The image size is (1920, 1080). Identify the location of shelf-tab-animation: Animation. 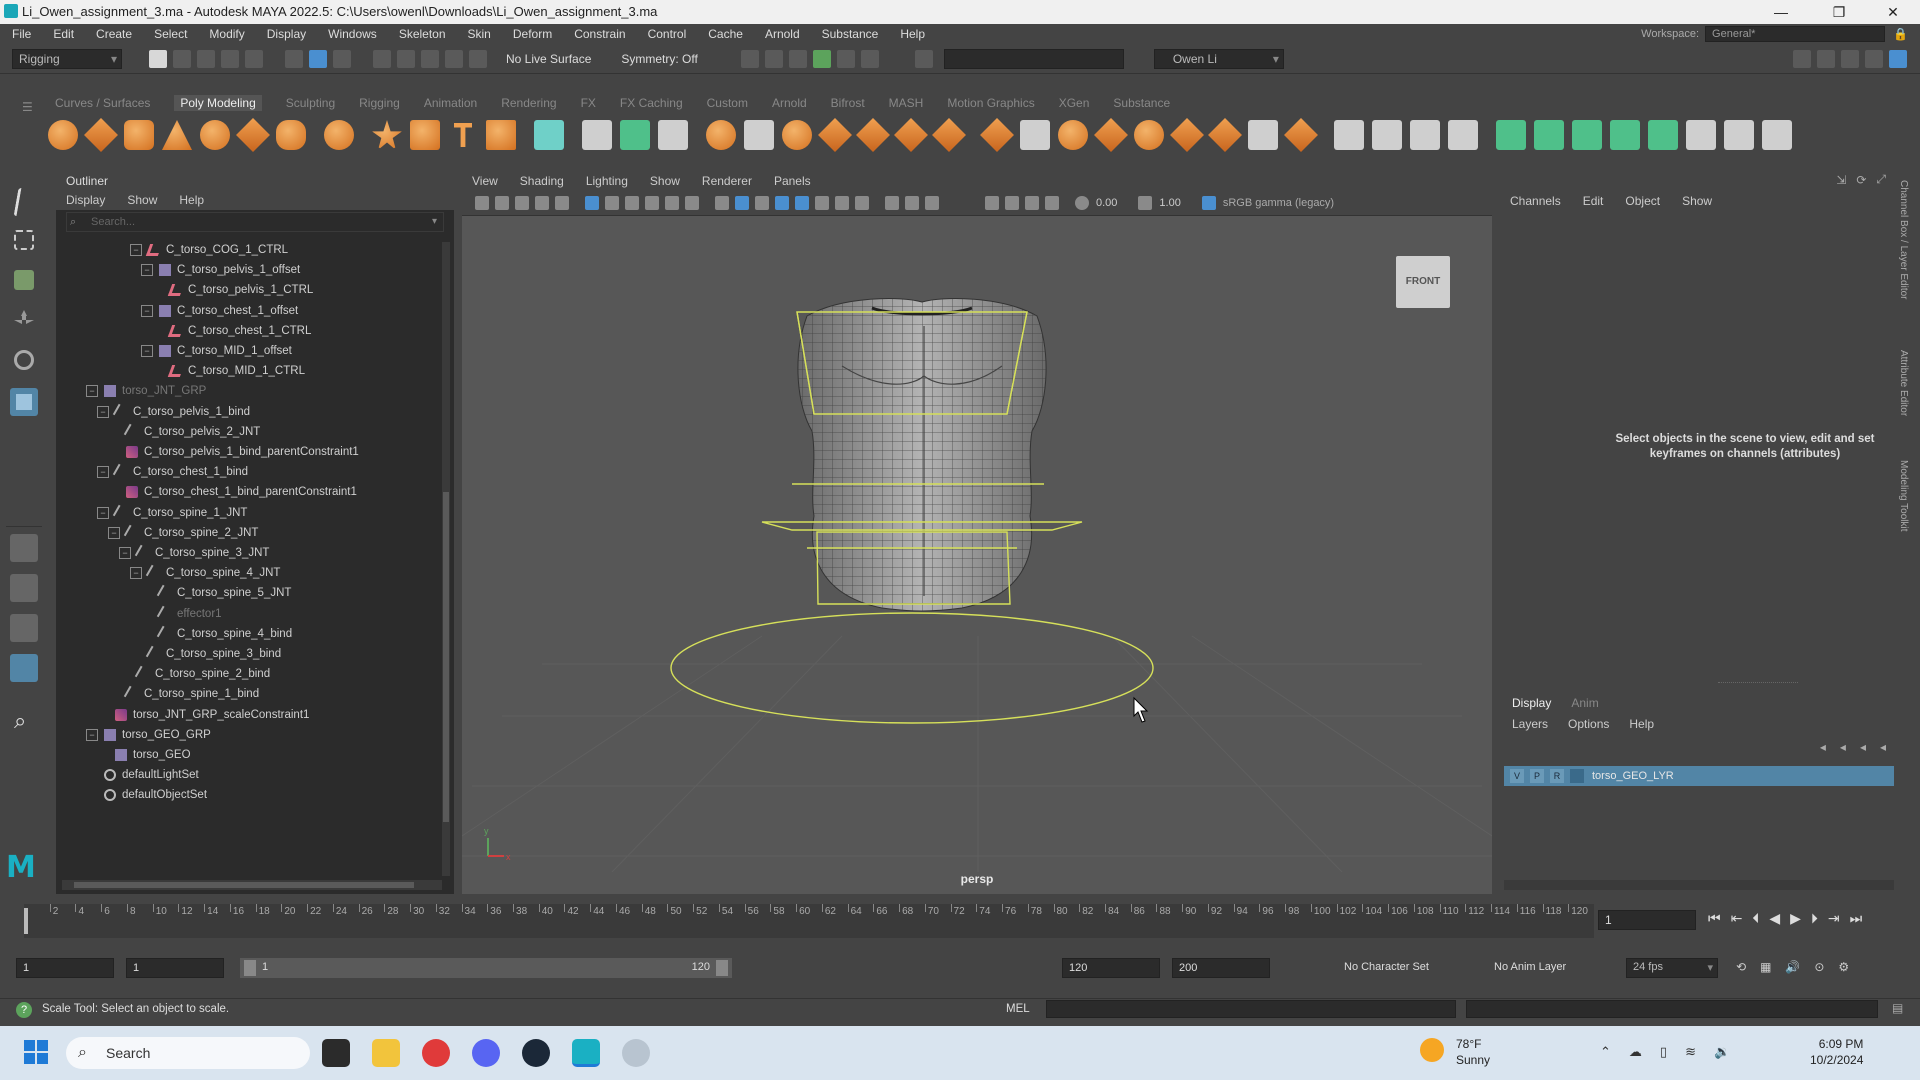
(450, 103).